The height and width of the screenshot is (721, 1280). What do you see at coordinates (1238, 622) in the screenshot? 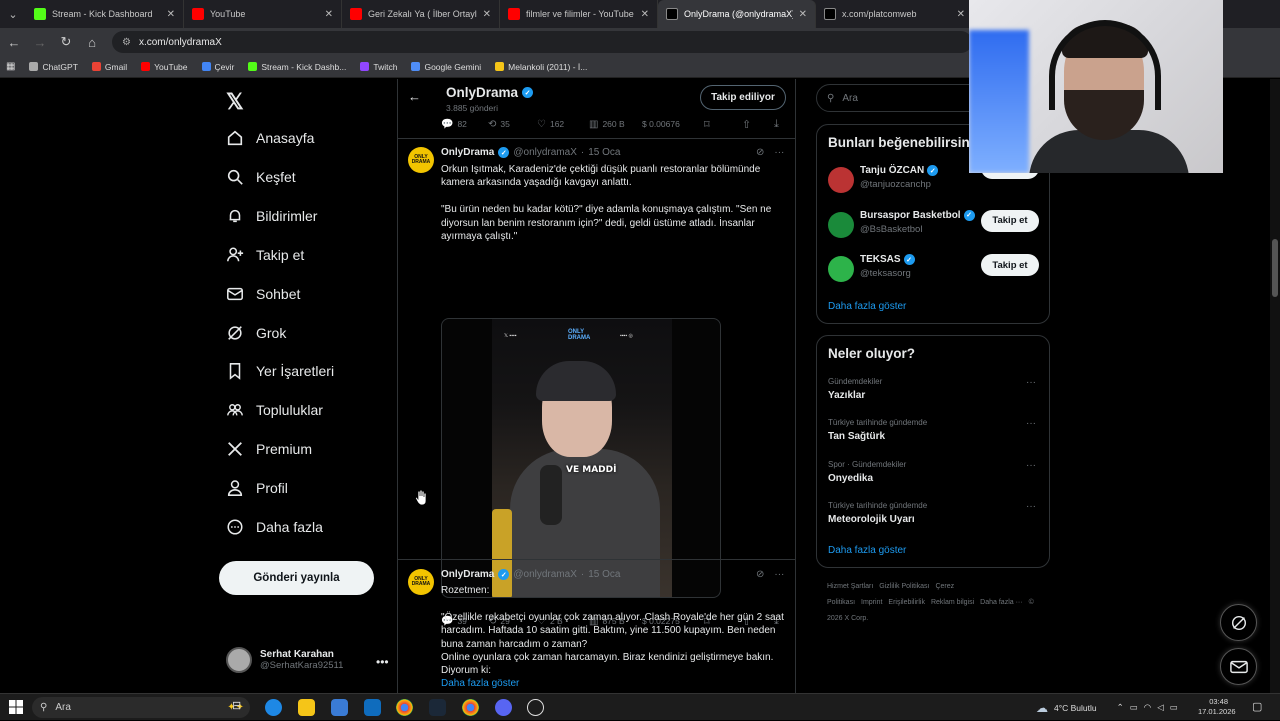
I see `grok-fab-icon` at bounding box center [1238, 622].